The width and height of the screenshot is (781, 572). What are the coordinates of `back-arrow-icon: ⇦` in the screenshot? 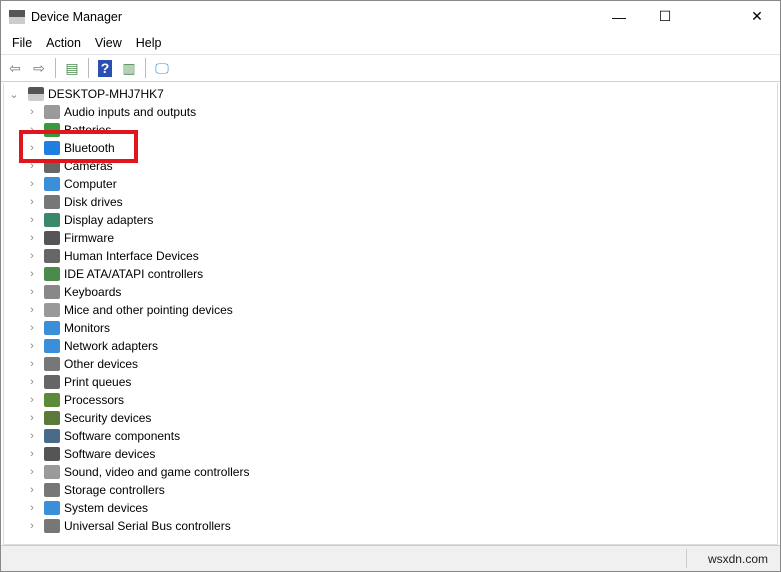 It's located at (15, 68).